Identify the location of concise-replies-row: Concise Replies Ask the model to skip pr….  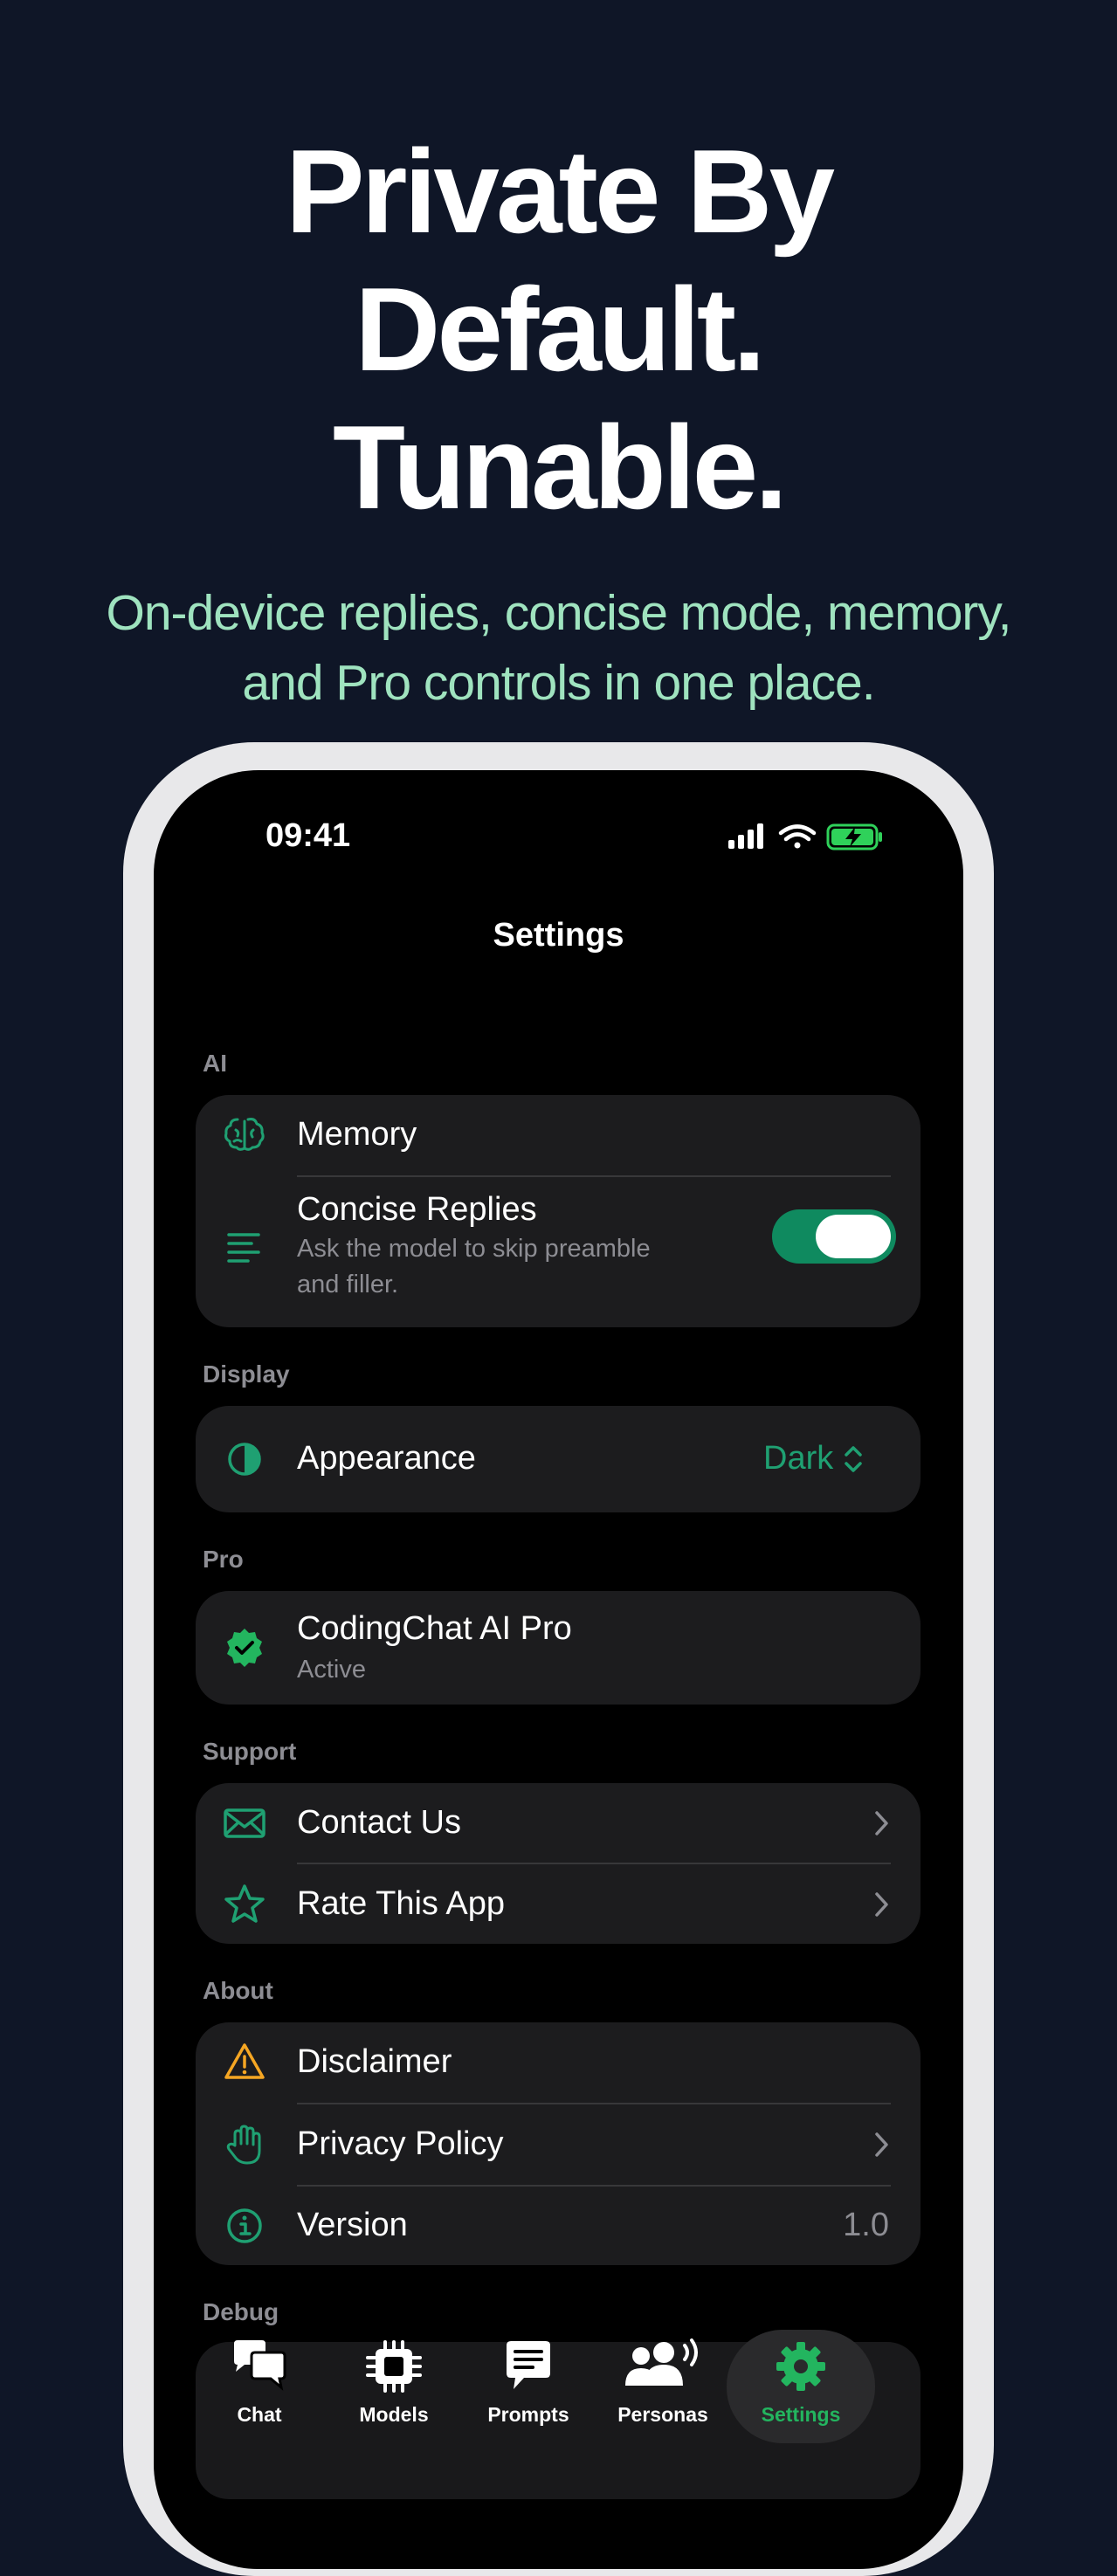
(558, 1252).